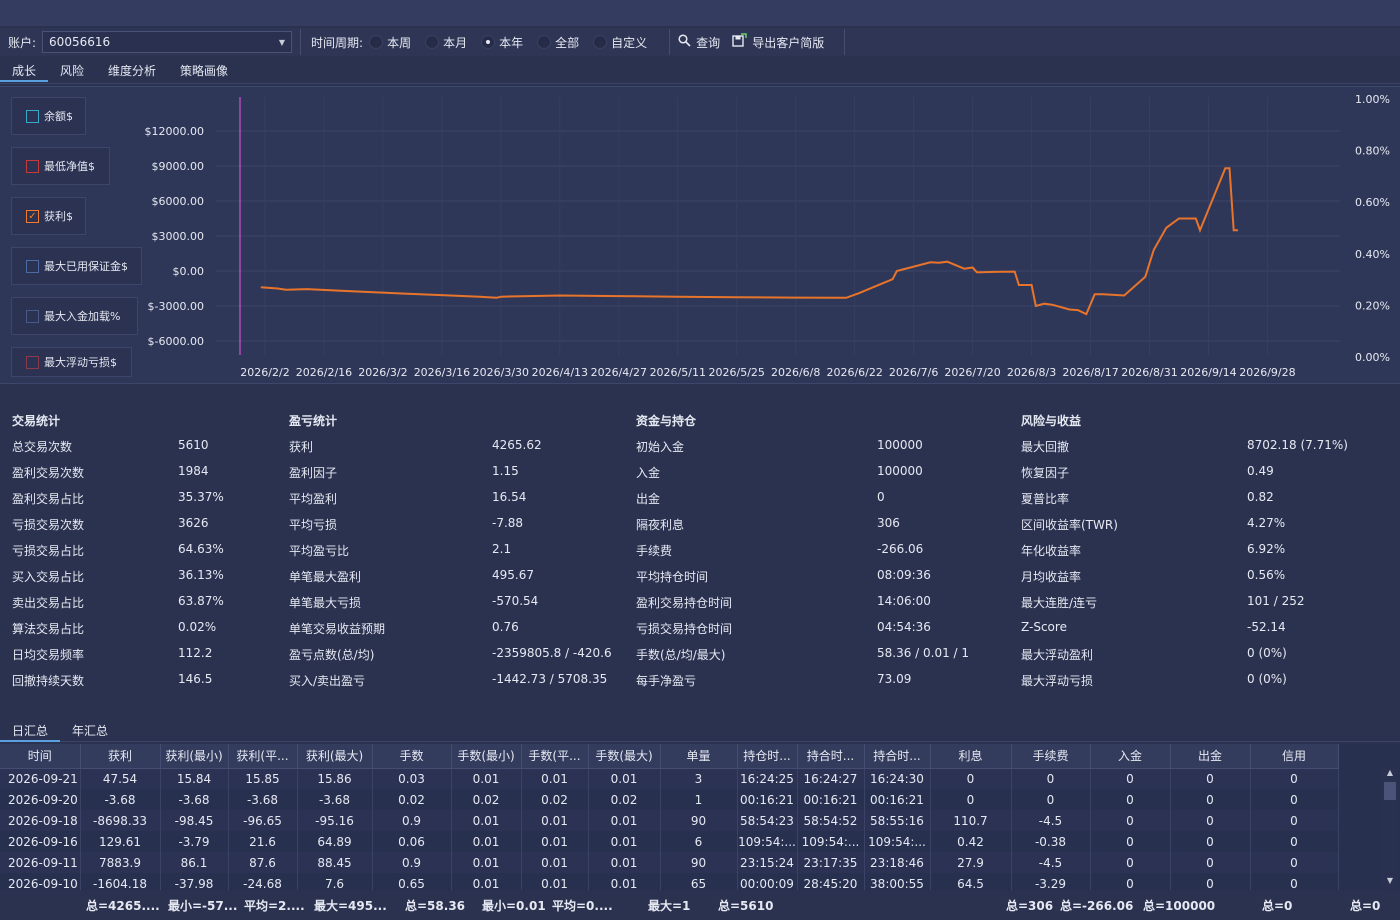 The width and height of the screenshot is (1400, 920). I want to click on column-header: 手续费, so click(1051, 756).